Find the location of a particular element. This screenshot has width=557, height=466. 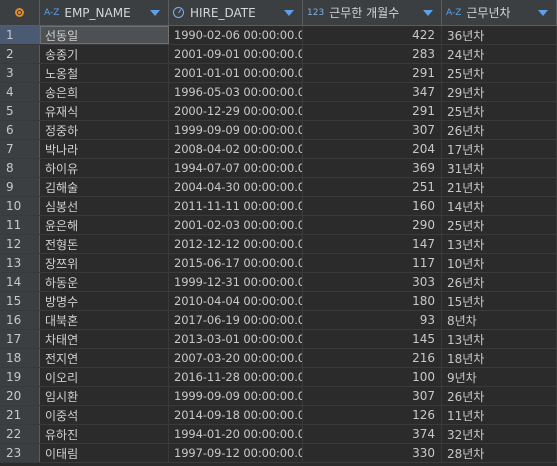

cell-years: 24년차 is located at coordinates (499, 54).